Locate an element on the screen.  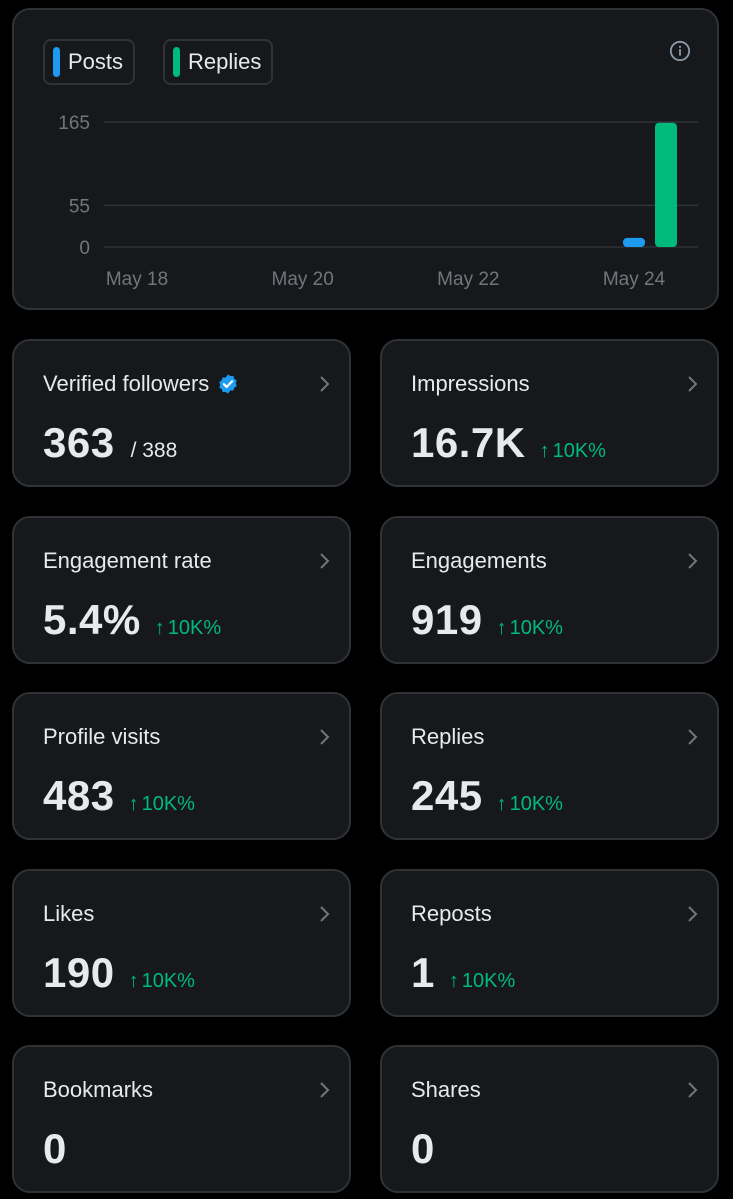
x-tick-label: May 20 is located at coordinates (303, 279).